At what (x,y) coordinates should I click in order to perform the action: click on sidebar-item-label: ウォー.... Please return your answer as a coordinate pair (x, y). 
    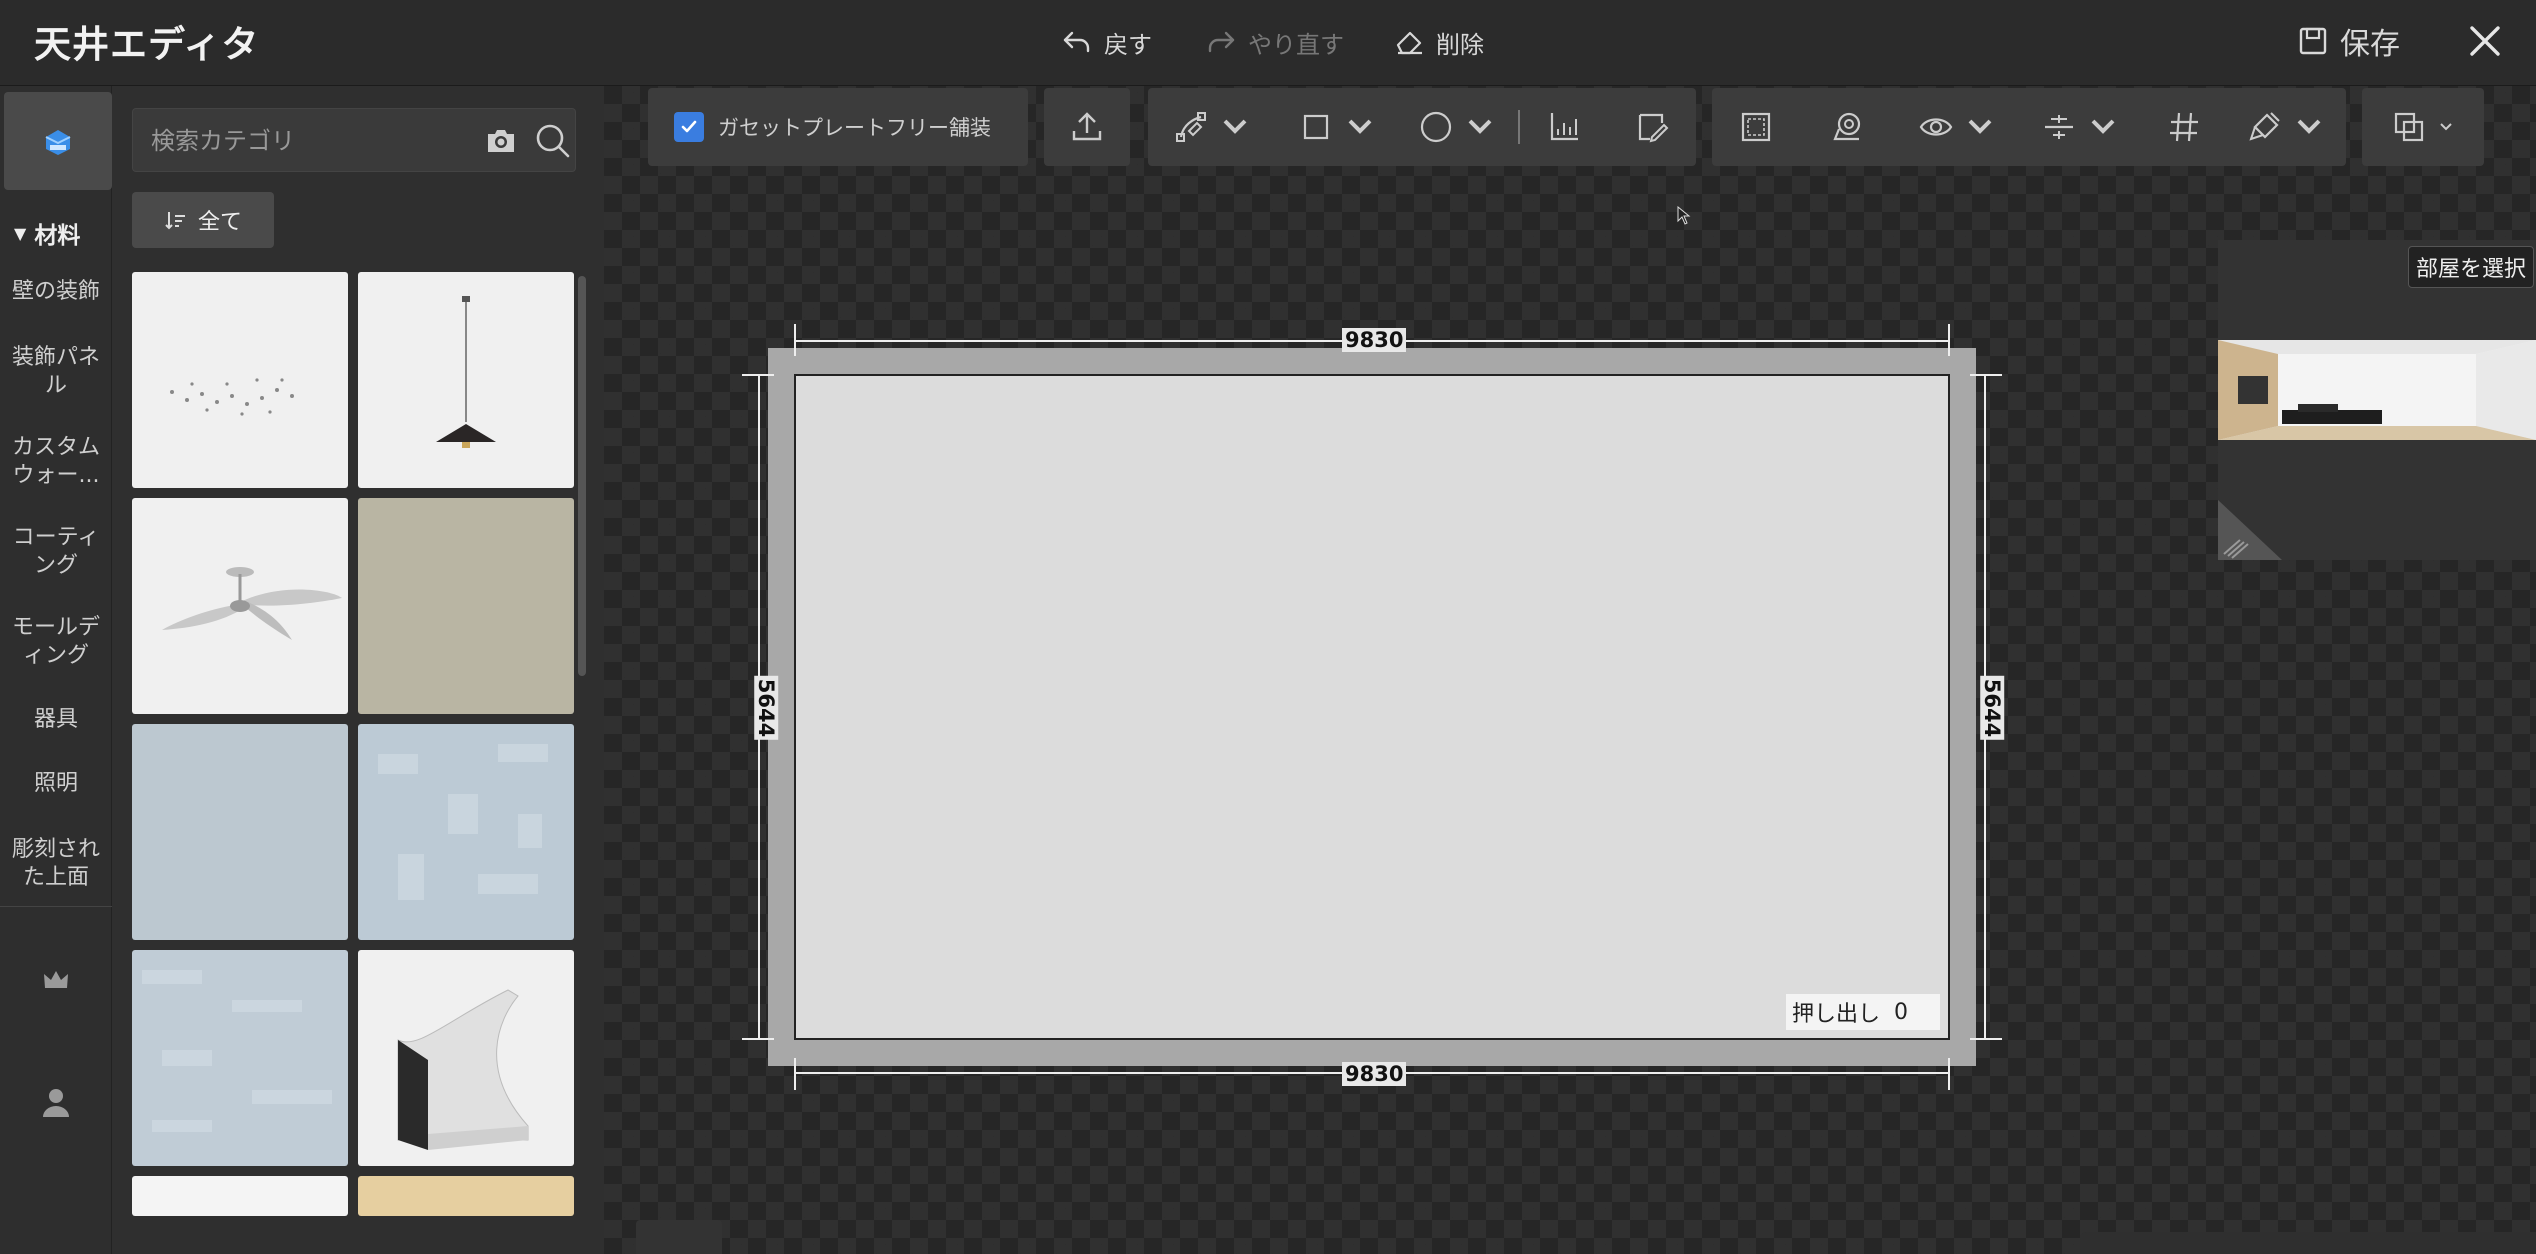
    Looking at the image, I should click on (56, 475).